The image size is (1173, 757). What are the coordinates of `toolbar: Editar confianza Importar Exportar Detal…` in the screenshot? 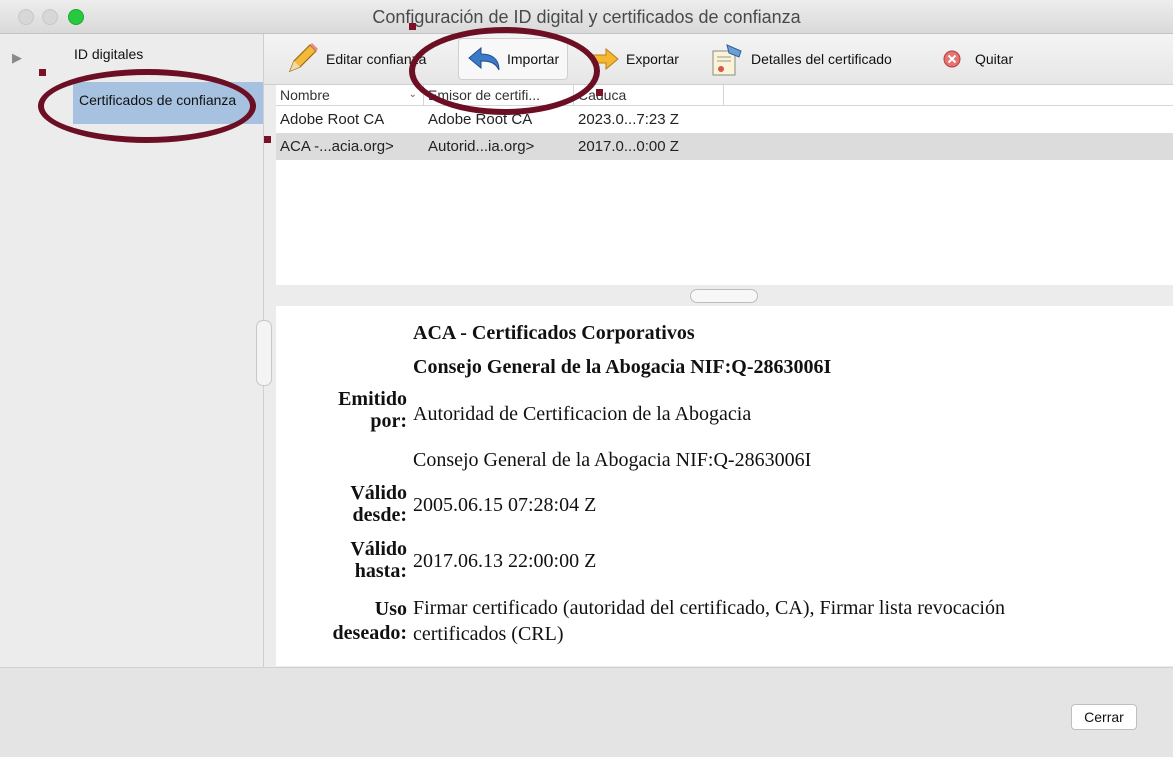 It's located at (718, 59).